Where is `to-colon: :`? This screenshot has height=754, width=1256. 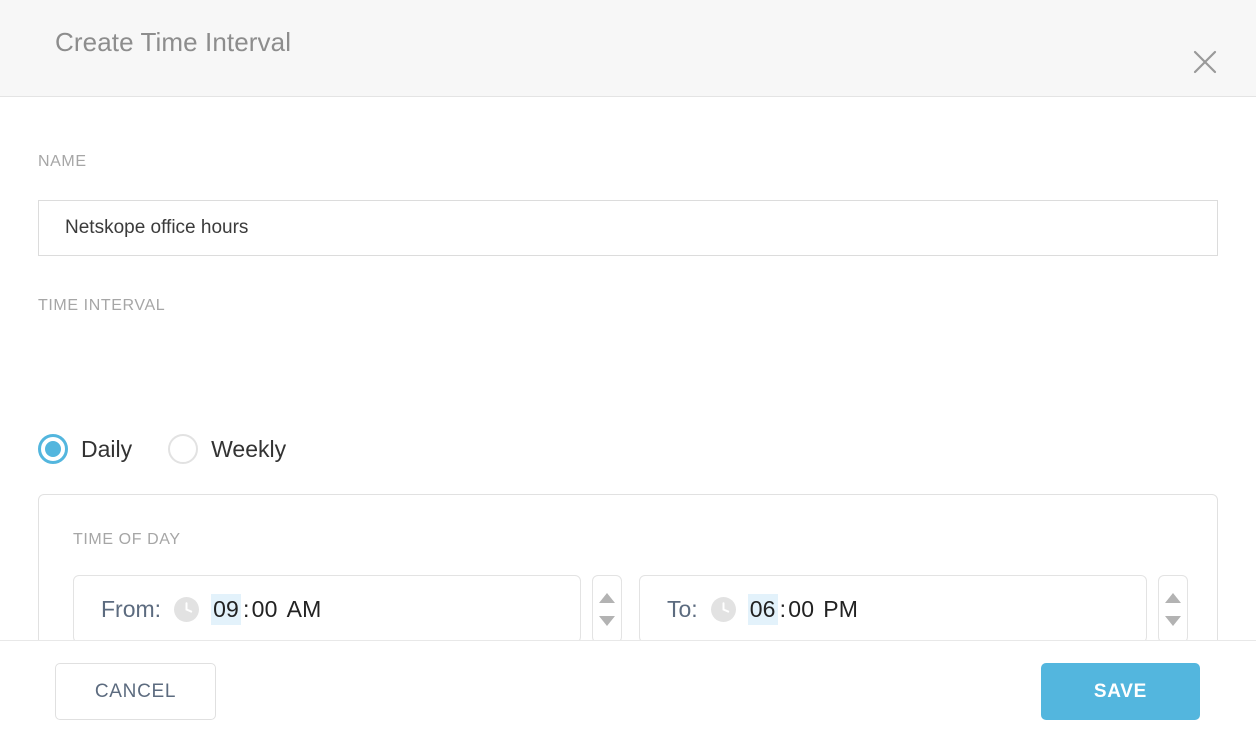 to-colon: : is located at coordinates (783, 608).